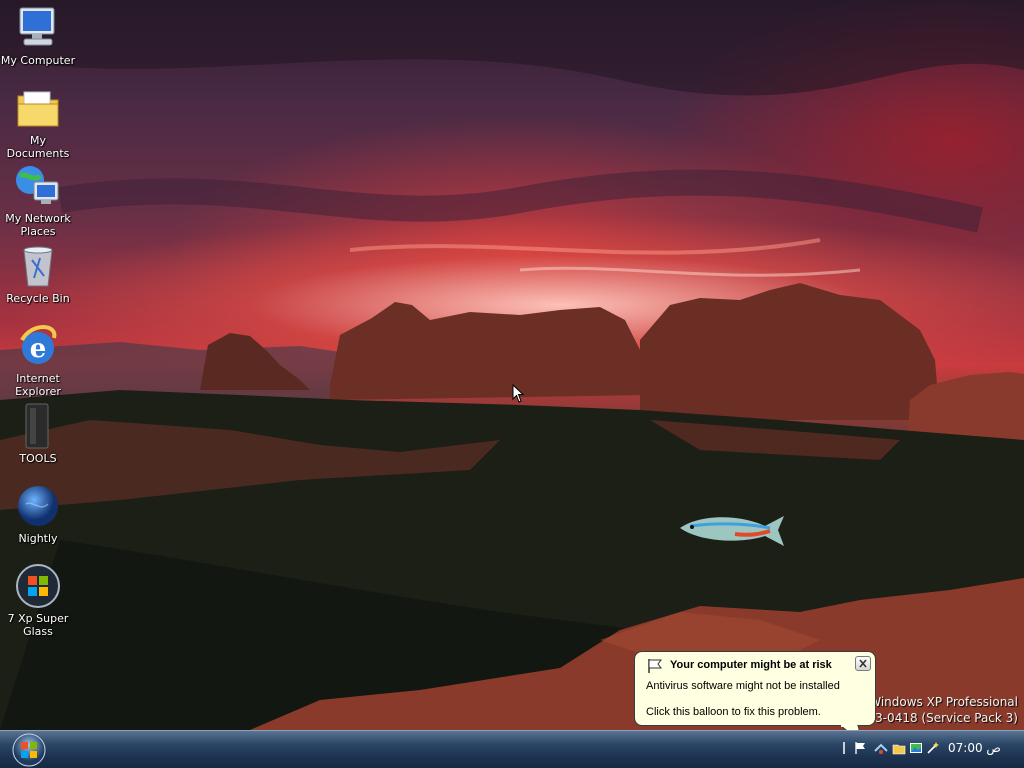 The height and width of the screenshot is (768, 1024). I want to click on desktop-icon-nightly: Nightly, so click(38, 513).